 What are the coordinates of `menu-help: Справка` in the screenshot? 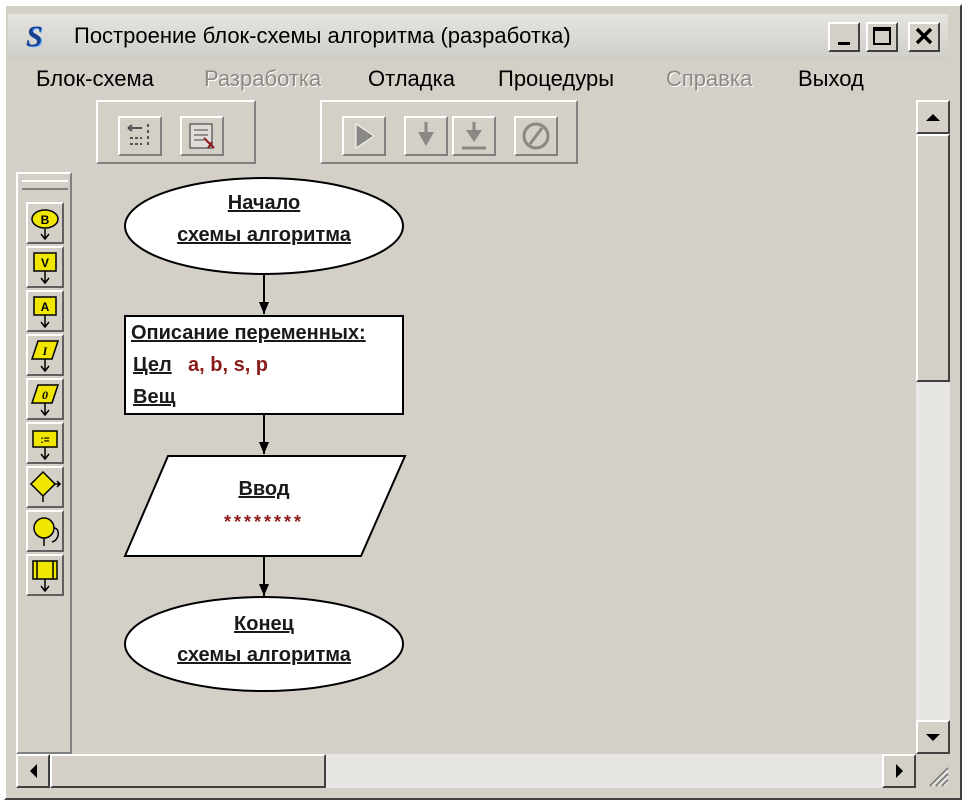 It's located at (709, 79).